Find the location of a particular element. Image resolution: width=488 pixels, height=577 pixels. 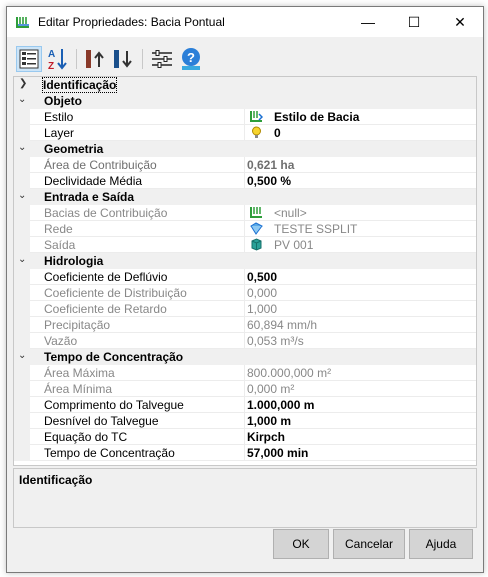

category-label: Entrada e Saída is located at coordinates (89, 197).